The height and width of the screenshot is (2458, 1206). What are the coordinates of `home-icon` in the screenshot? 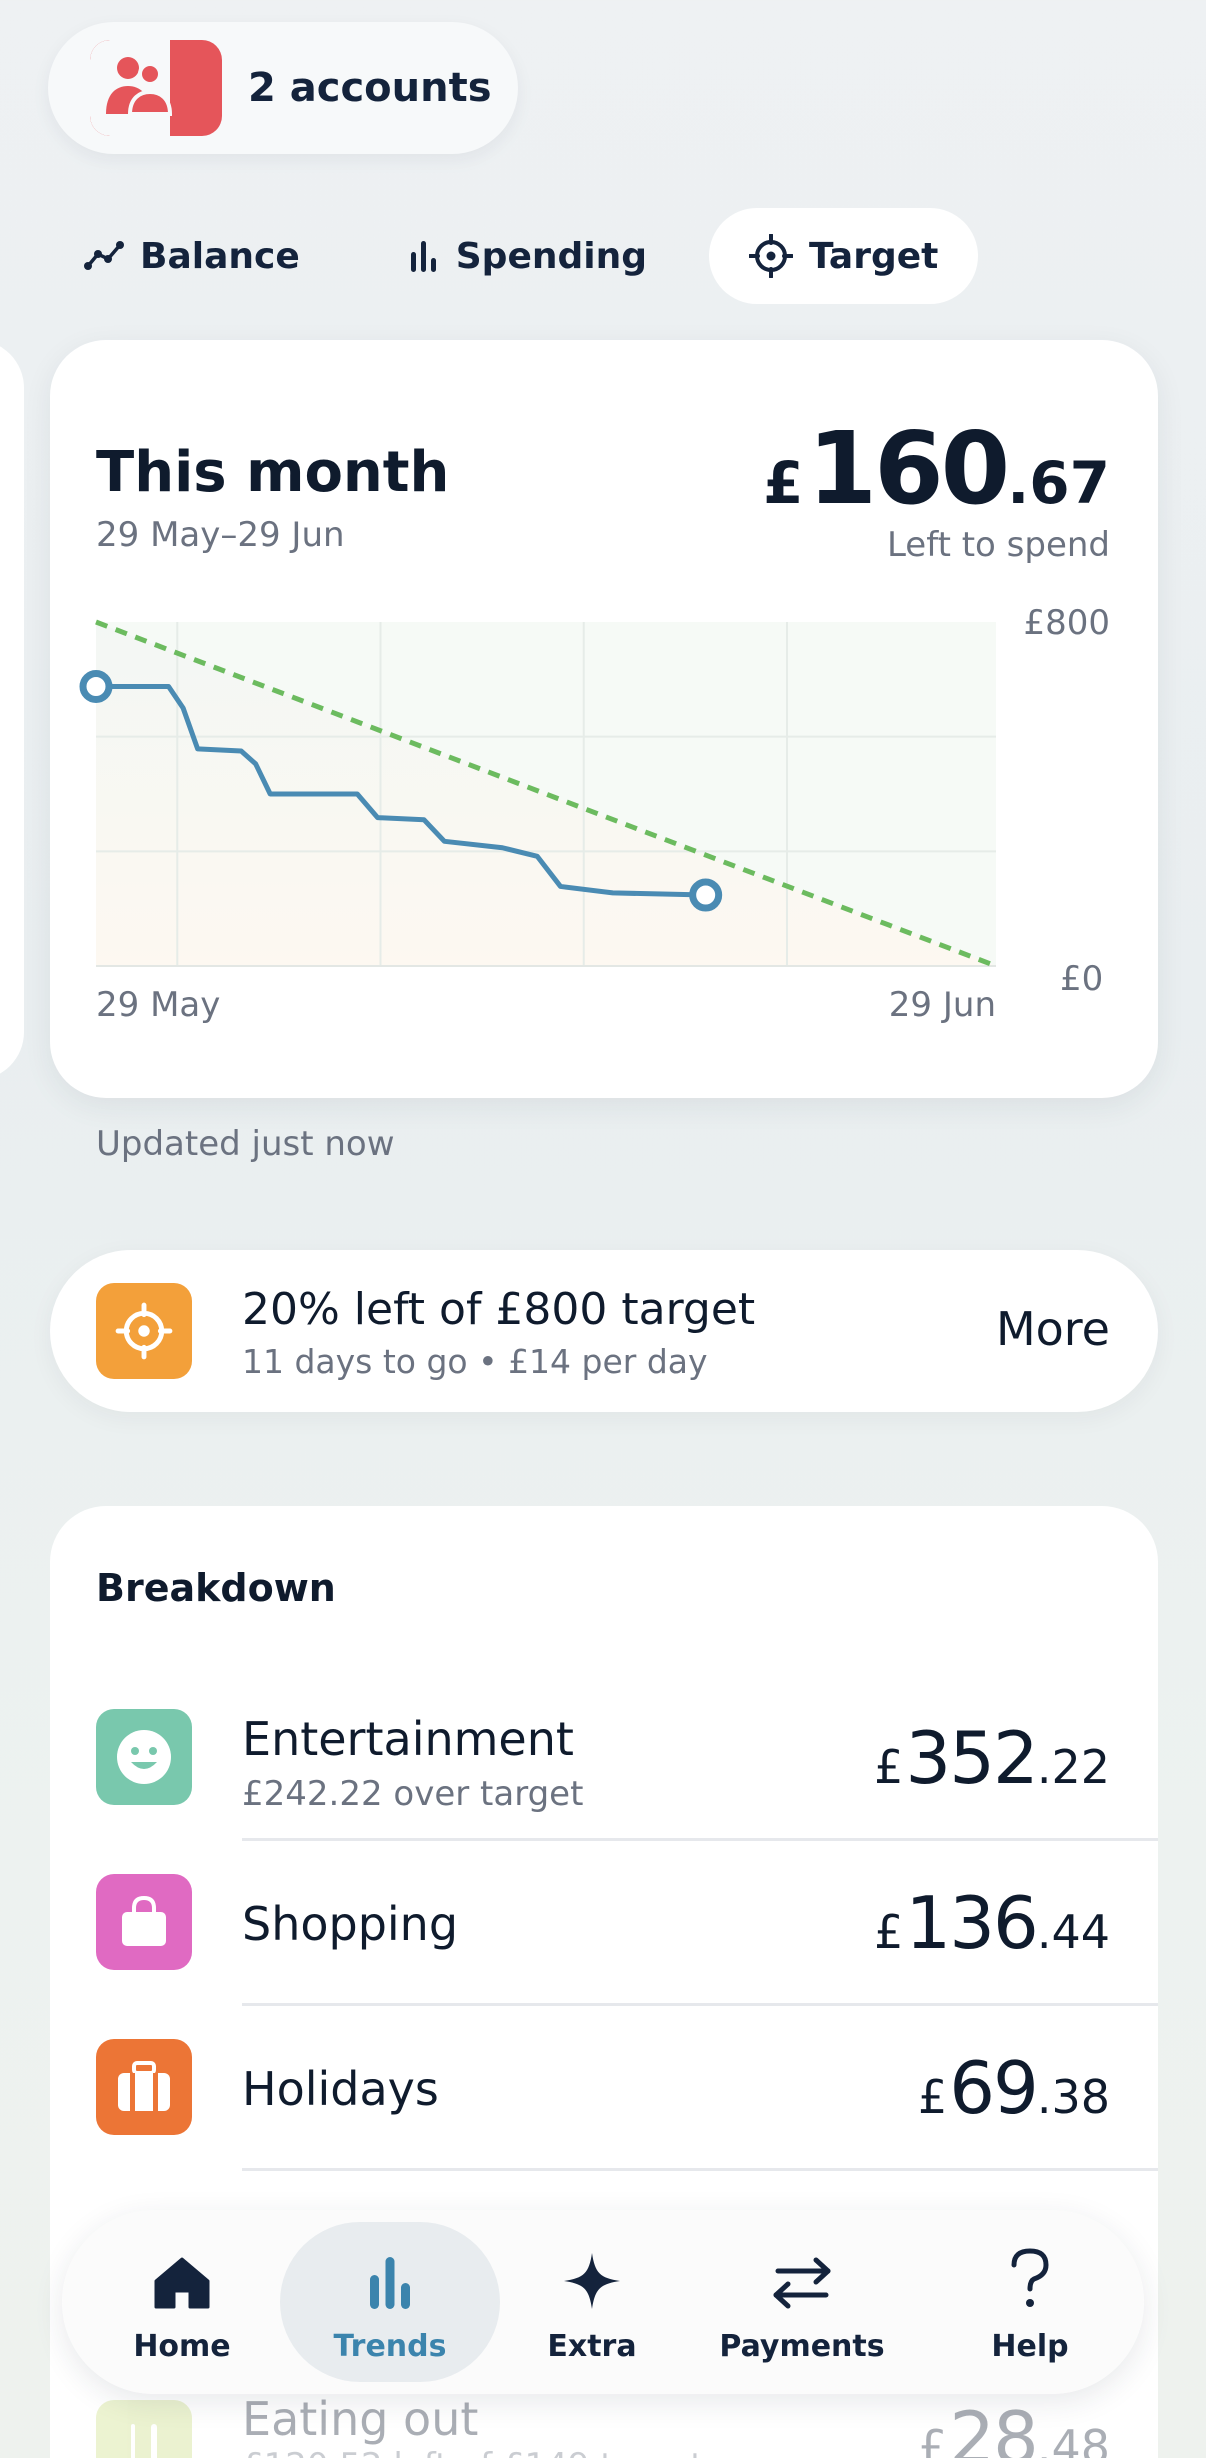 It's located at (182, 2285).